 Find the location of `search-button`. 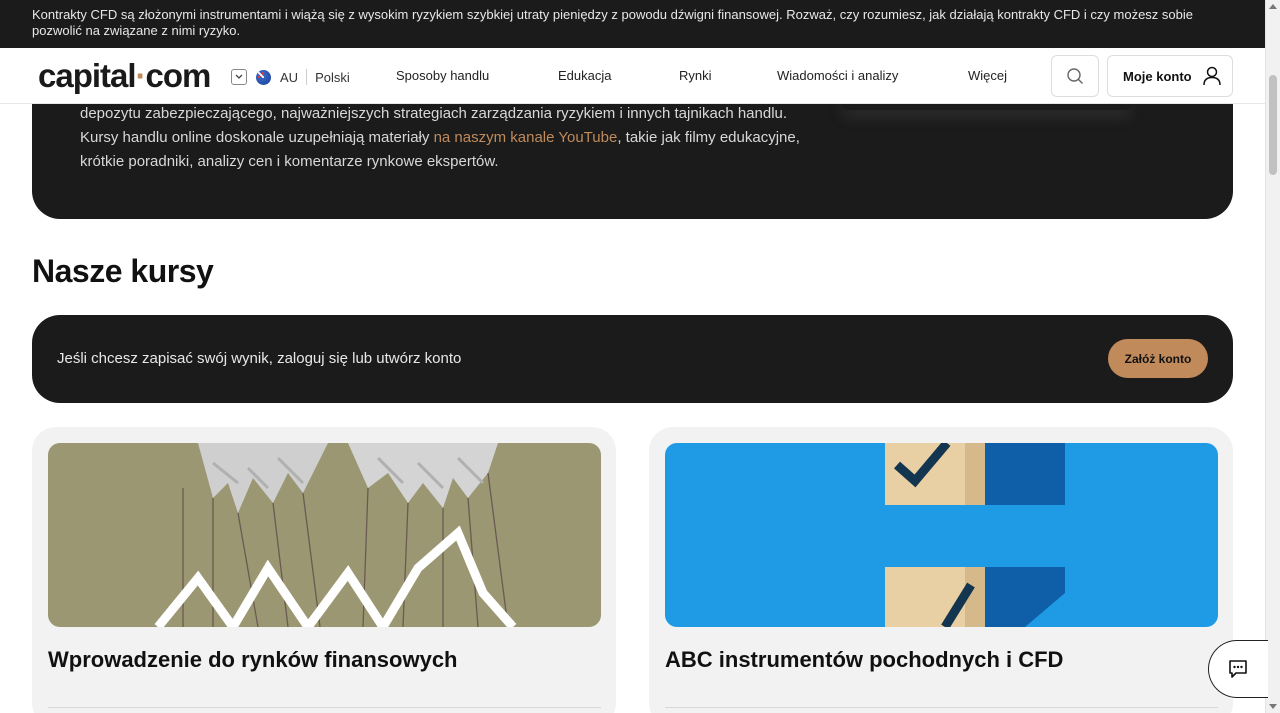

search-button is located at coordinates (1075, 76).